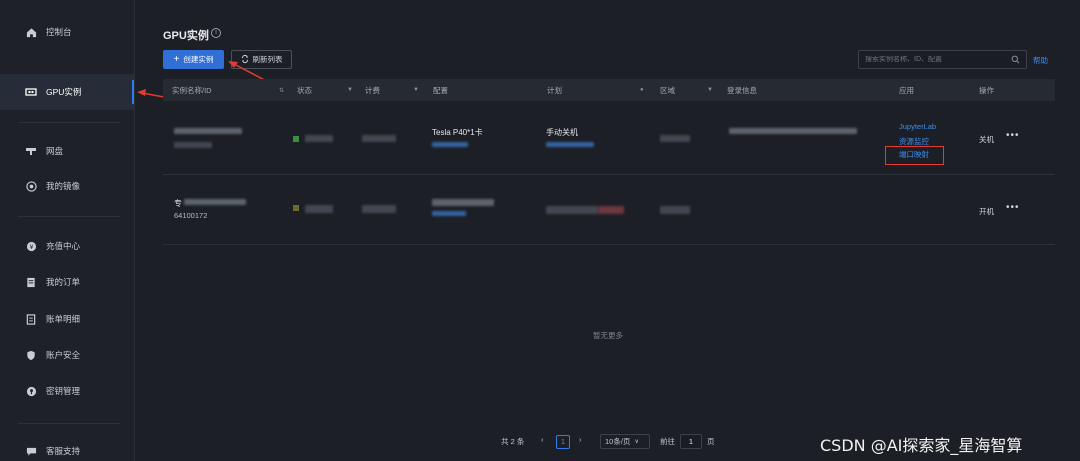 The image size is (1080, 461). Describe the element at coordinates (711, 441) in the screenshot. I see `page-unit-label: 页` at that location.